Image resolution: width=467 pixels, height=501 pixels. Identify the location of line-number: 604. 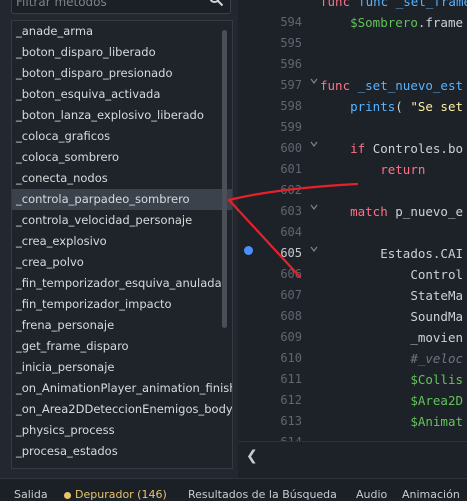
(291, 232).